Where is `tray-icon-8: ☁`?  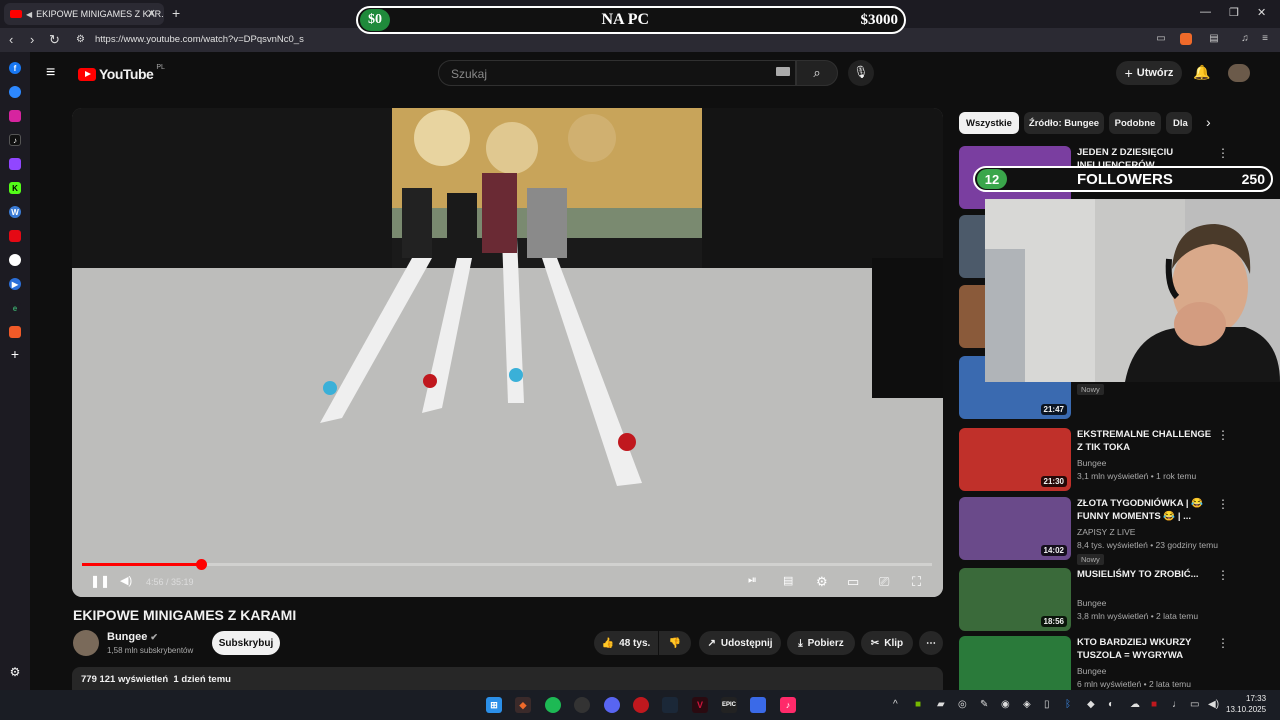 tray-icon-8: ☁ is located at coordinates (1135, 704).